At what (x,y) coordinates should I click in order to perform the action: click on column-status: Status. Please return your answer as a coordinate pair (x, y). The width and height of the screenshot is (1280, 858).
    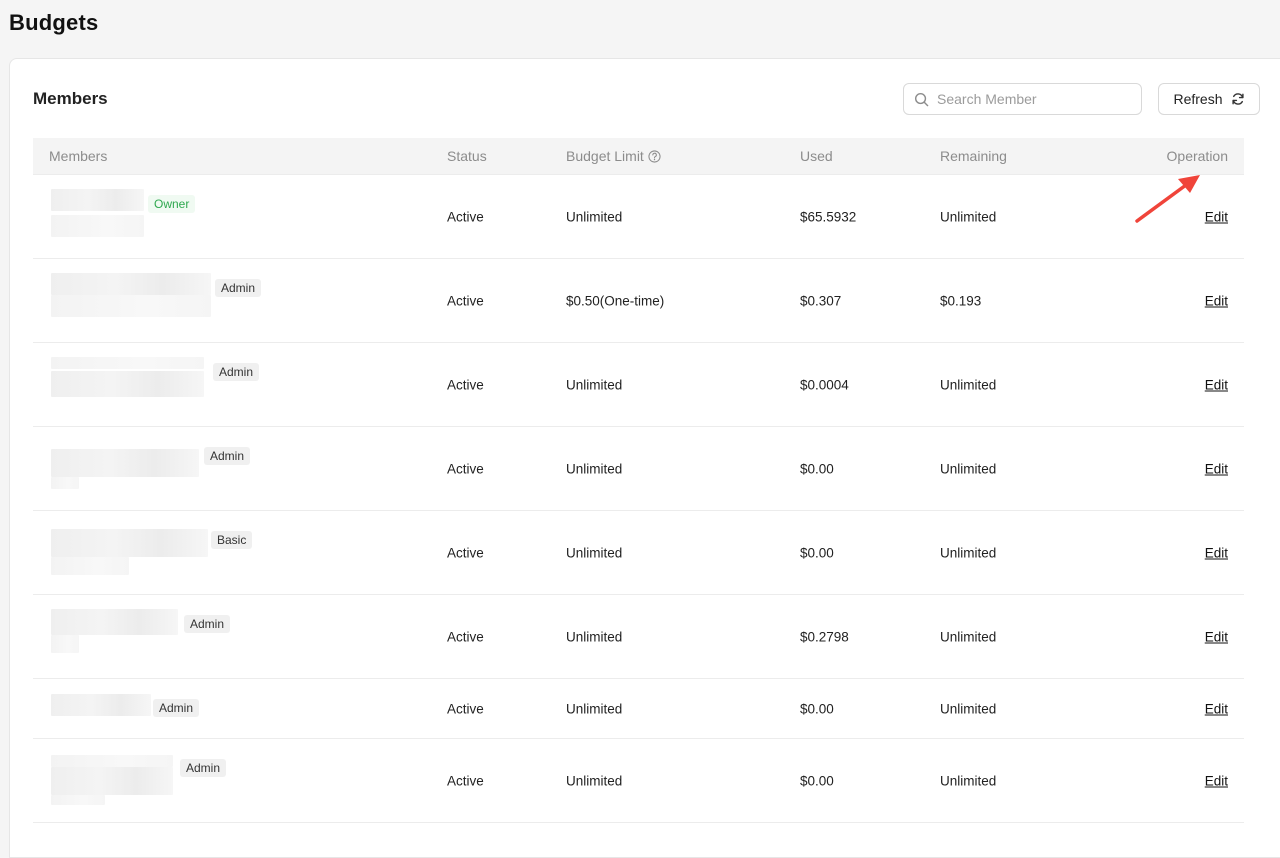
    Looking at the image, I should click on (467, 156).